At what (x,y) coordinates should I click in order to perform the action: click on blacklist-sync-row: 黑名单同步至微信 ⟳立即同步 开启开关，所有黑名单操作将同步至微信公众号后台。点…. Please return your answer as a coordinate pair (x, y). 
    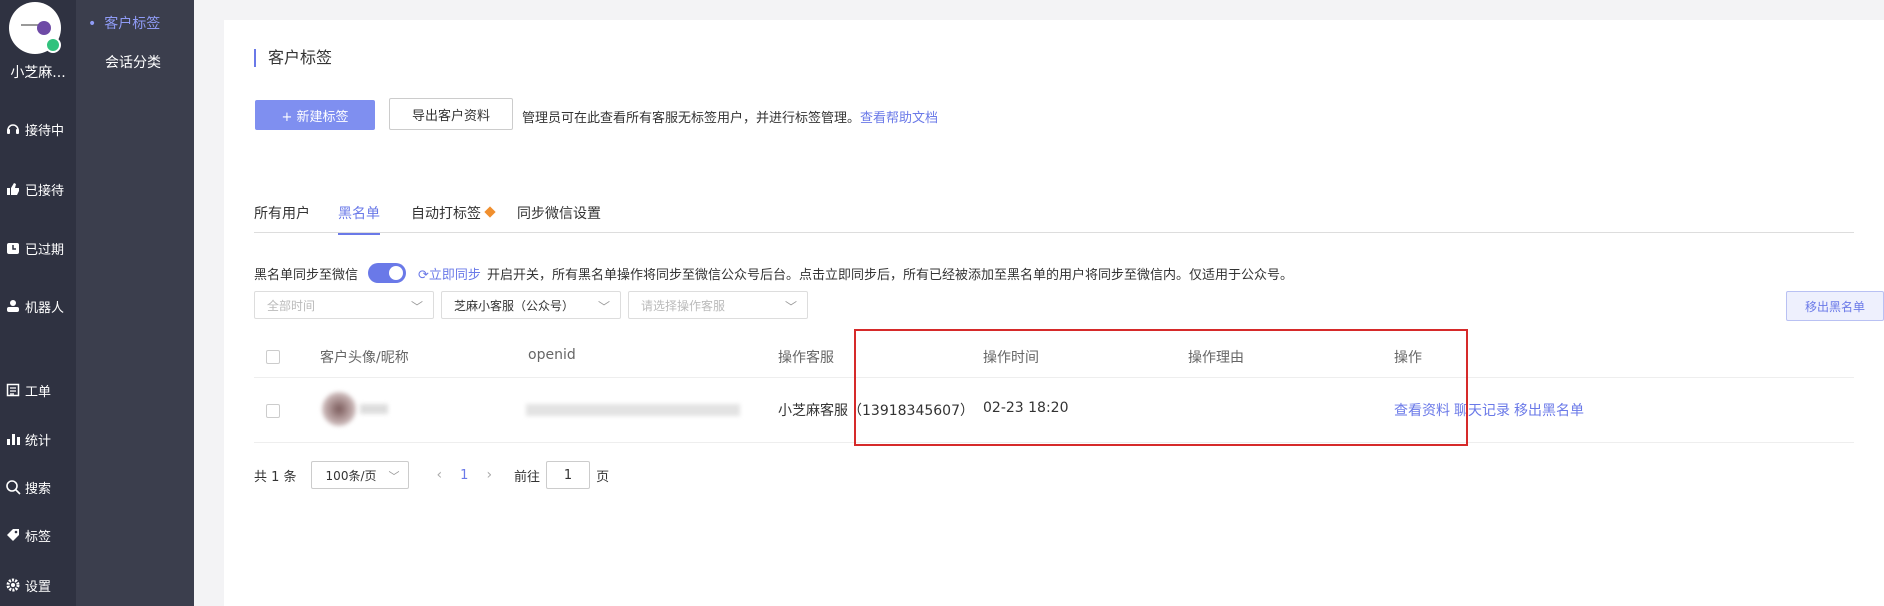
    Looking at the image, I should click on (773, 273).